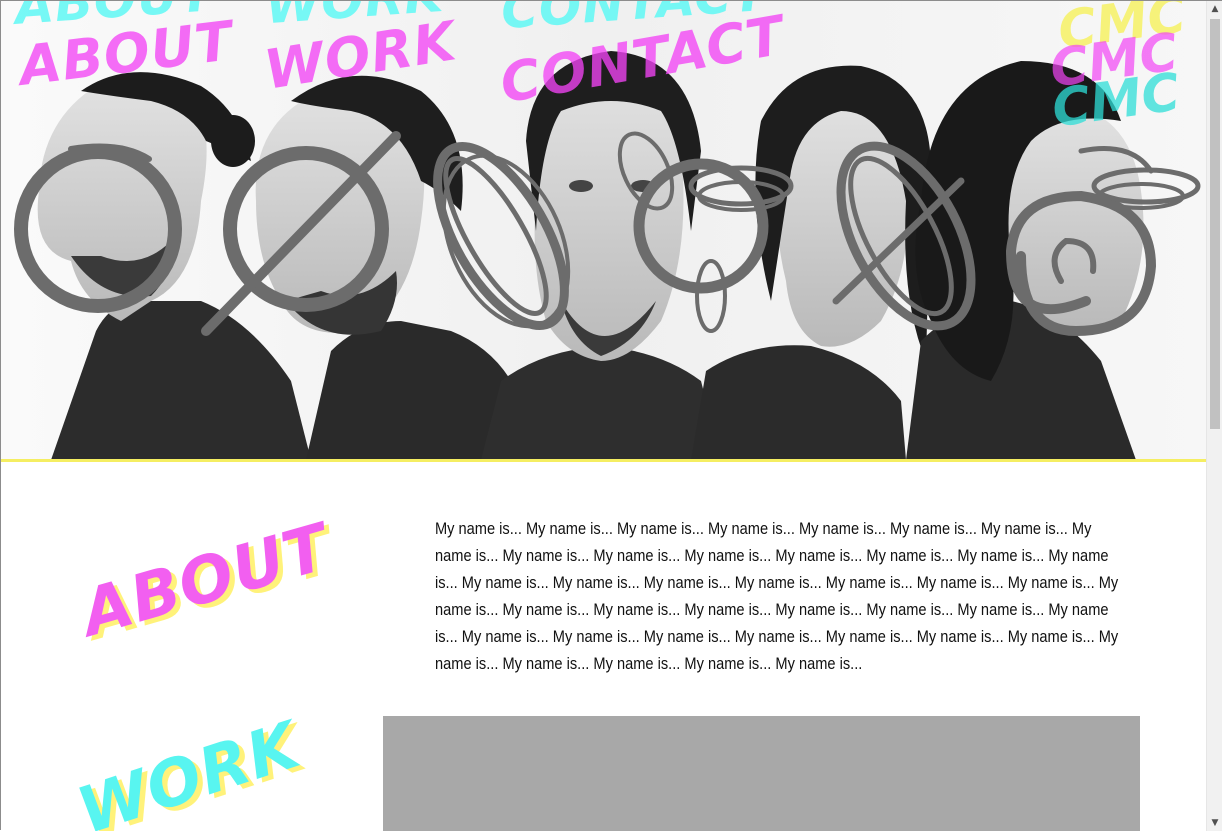 The image size is (1222, 831). What do you see at coordinates (1215, 224) in the screenshot?
I see `scrollbar-thumb` at bounding box center [1215, 224].